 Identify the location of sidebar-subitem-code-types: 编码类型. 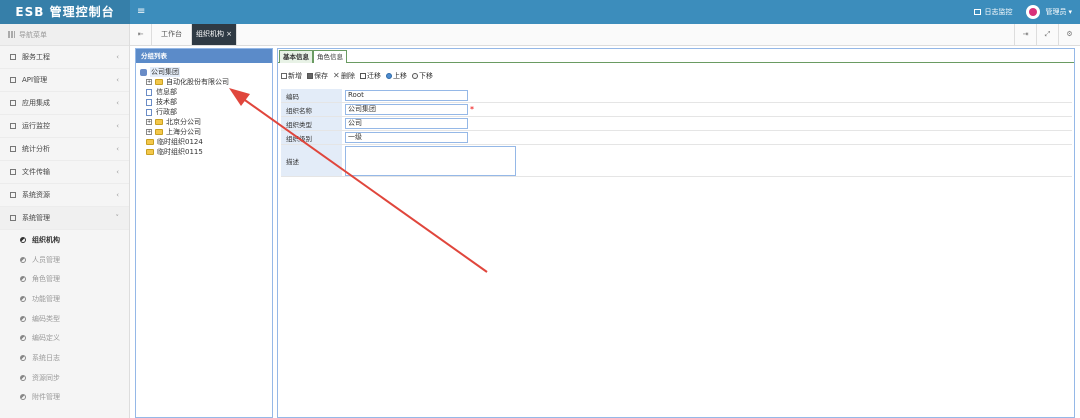
(64, 319).